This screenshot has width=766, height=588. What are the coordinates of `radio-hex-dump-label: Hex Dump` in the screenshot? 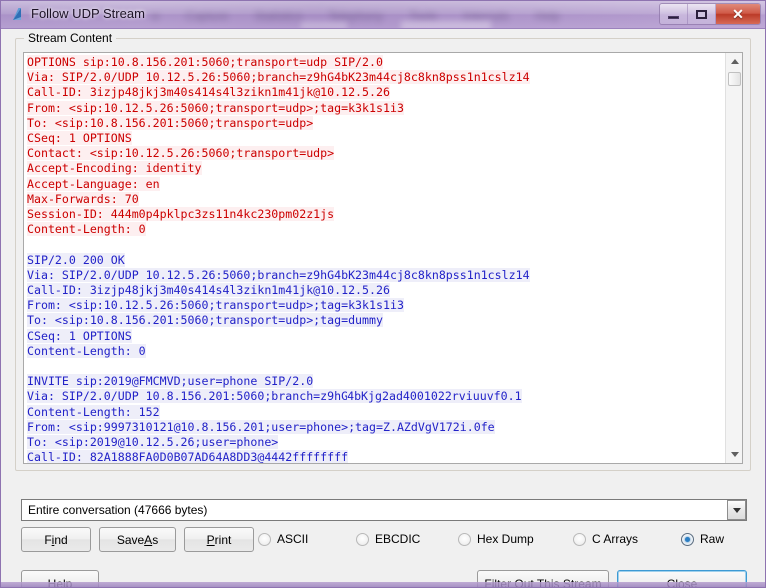 It's located at (505, 539).